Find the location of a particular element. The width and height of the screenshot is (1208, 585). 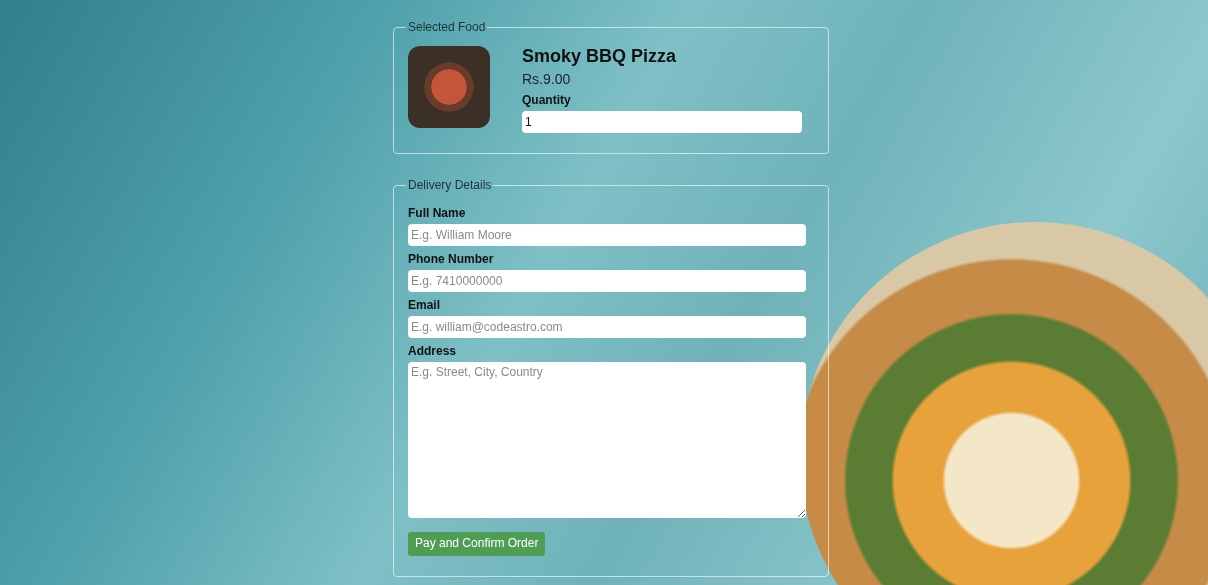

input-field: E.g. William Moore is located at coordinates (607, 235).